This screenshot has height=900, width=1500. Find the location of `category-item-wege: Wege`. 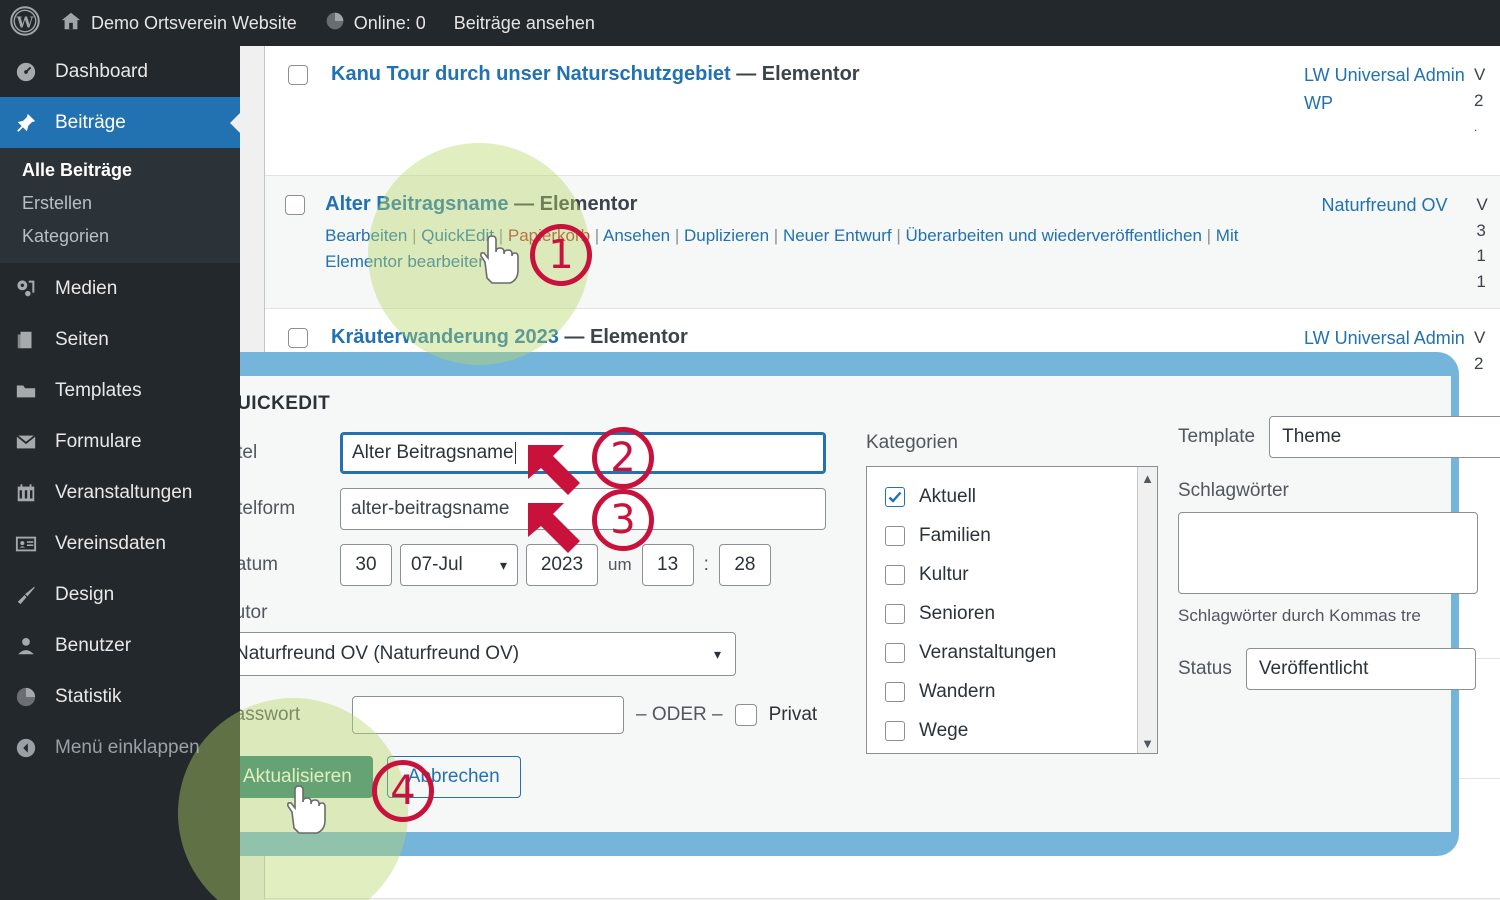

category-item-wege: Wege is located at coordinates (1021, 730).